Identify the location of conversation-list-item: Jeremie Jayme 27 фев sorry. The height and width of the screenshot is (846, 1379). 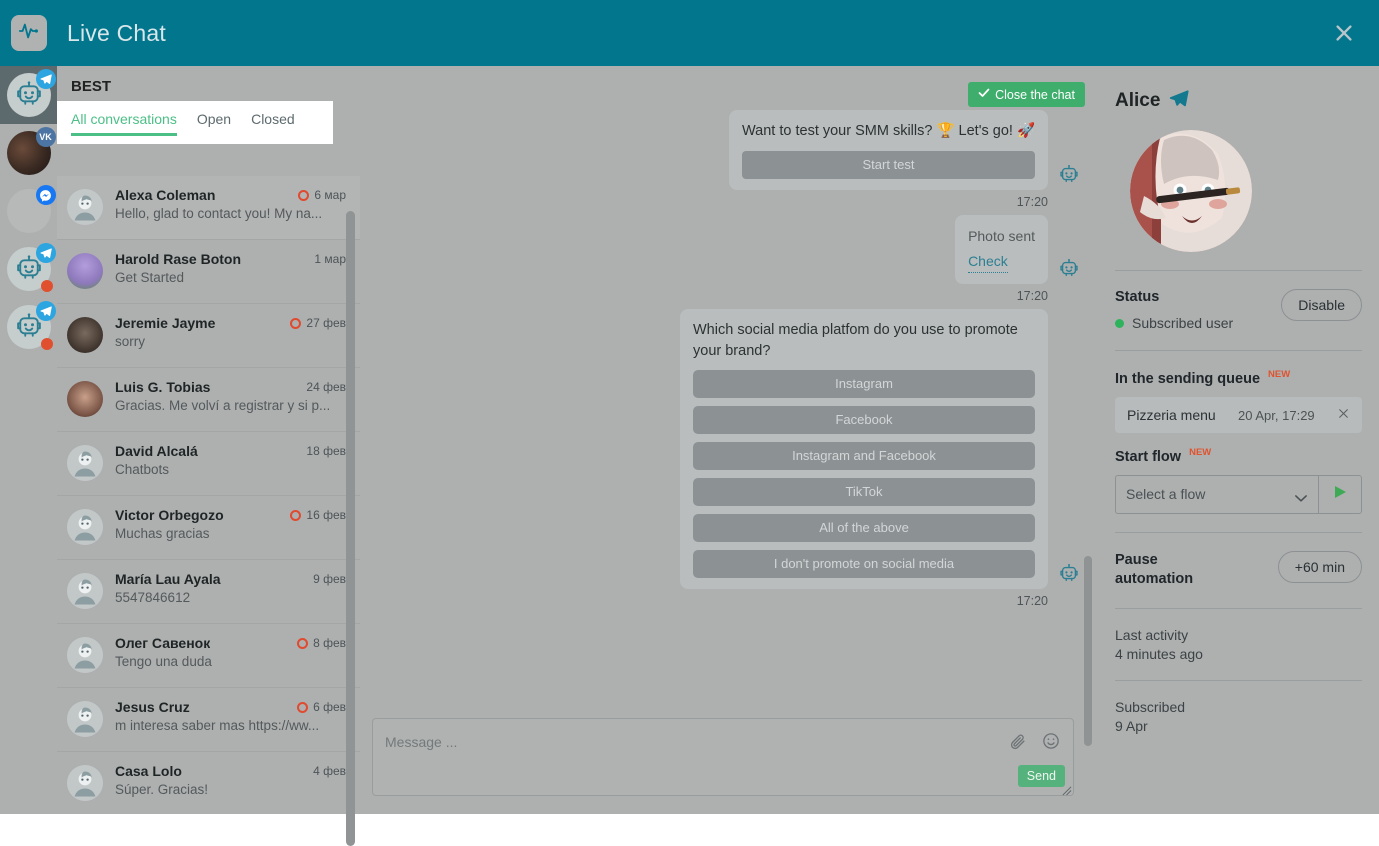
(208, 336).